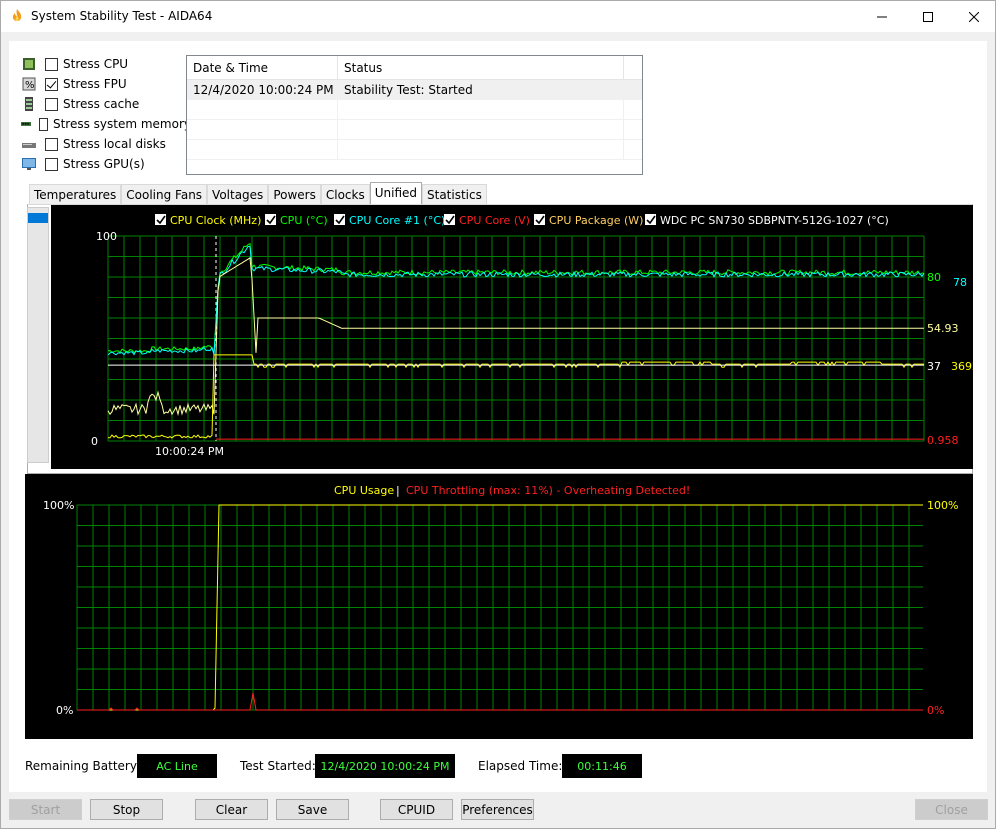  I want to click on legend-item-label: CPU Clock (MHz), so click(215, 220).